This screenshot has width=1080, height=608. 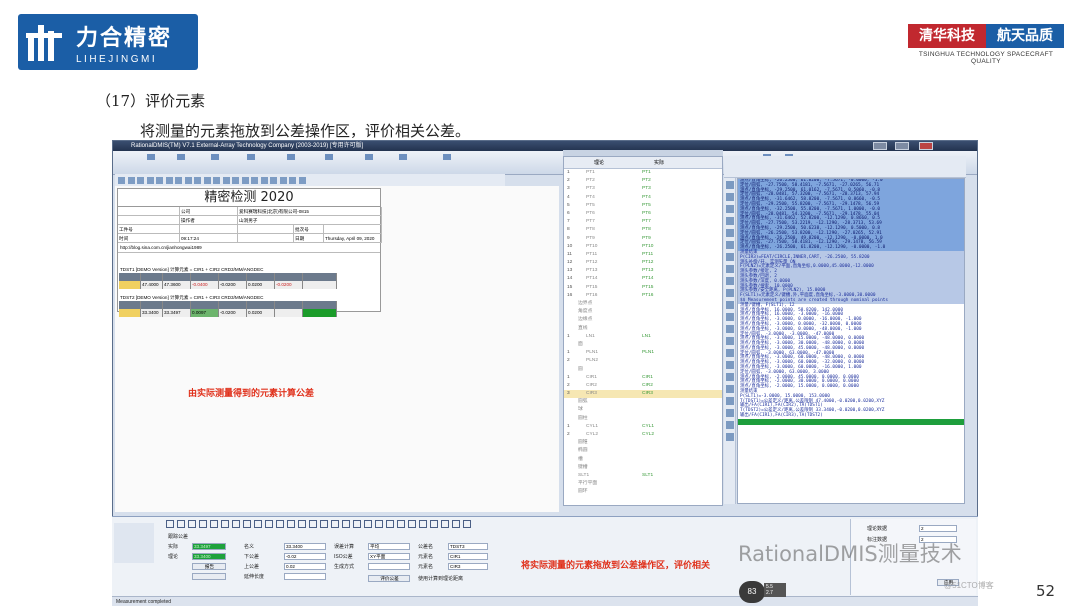 What do you see at coordinates (643, 255) in the screenshot?
I see `tree-item: 11 PT11 PT11` at bounding box center [643, 255].